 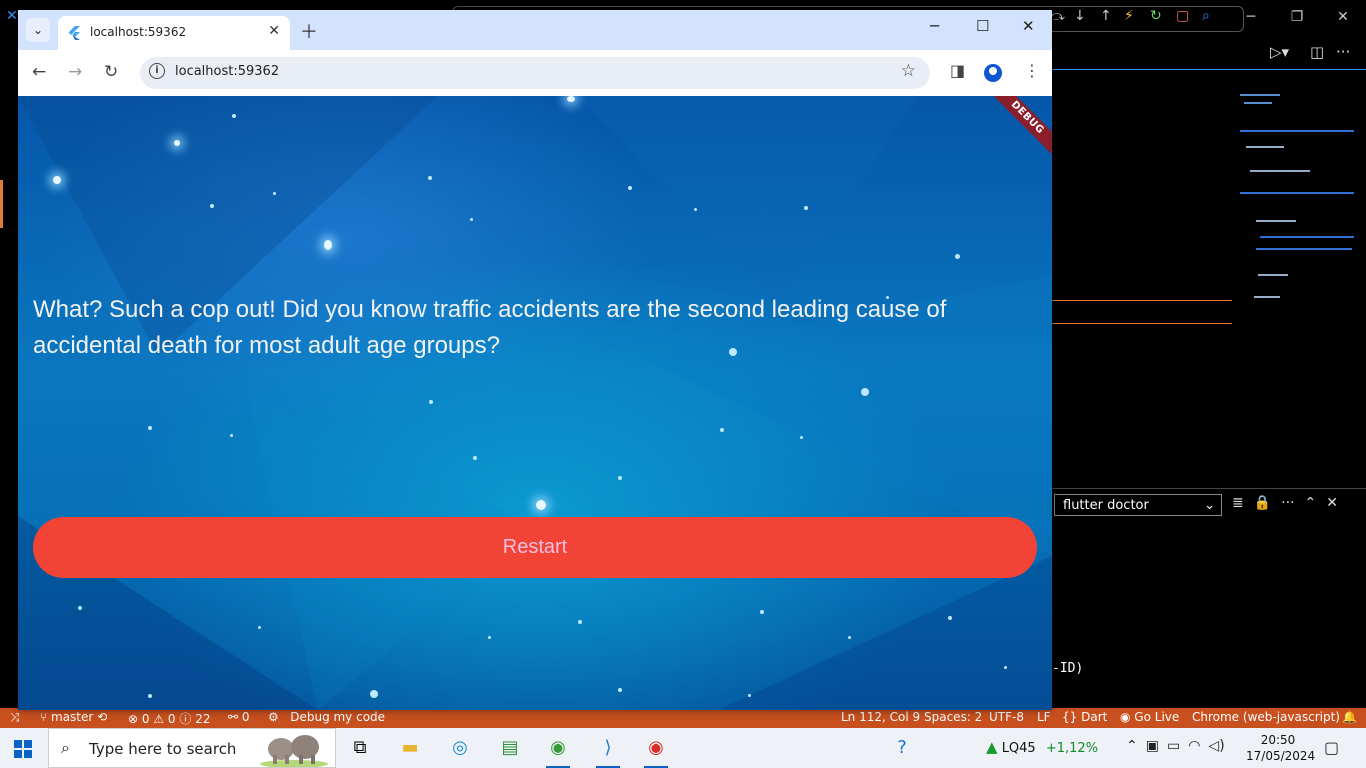 What do you see at coordinates (510, 748) in the screenshot?
I see `chart-app-icon: ▤` at bounding box center [510, 748].